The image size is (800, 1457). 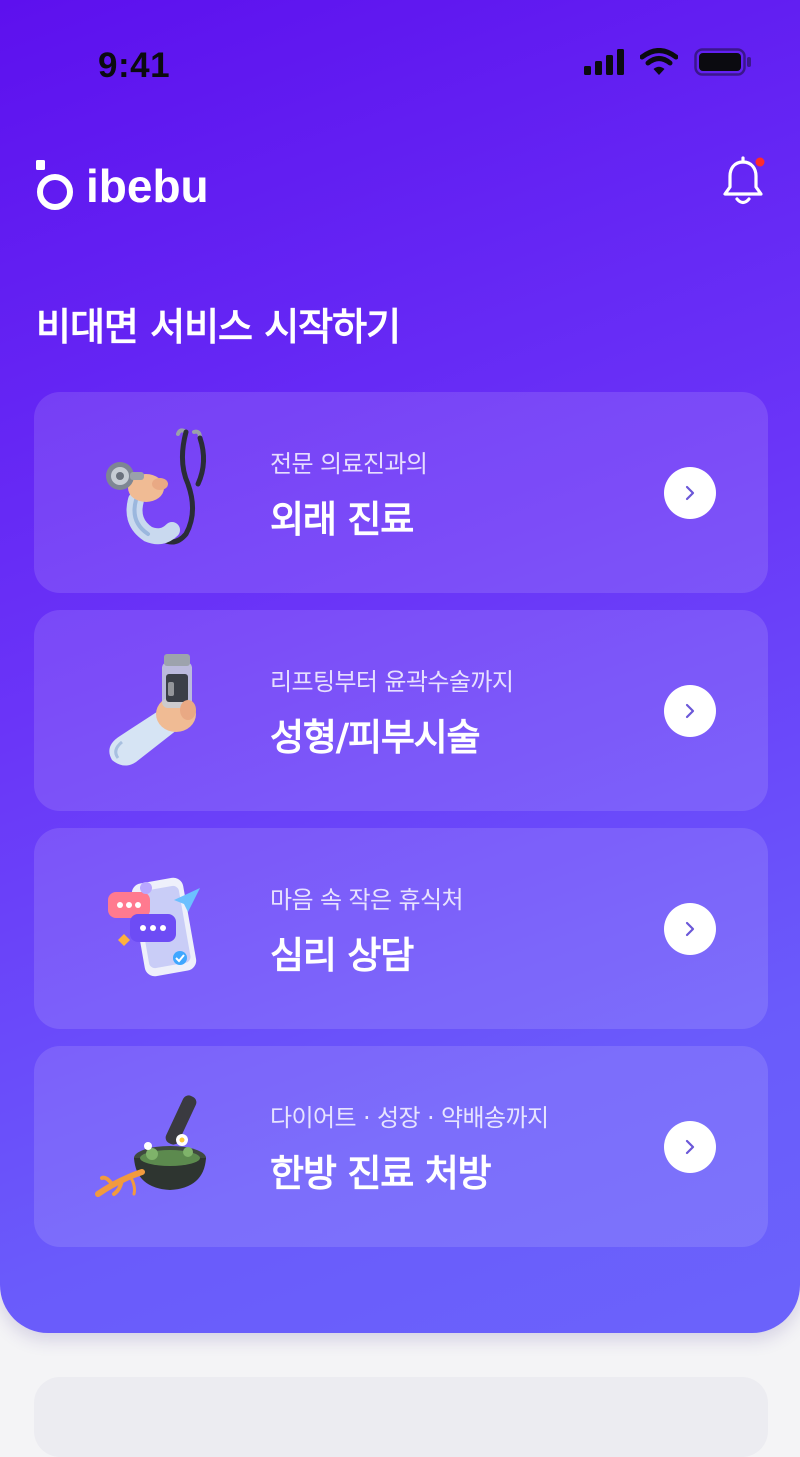 What do you see at coordinates (392, 682) in the screenshot?
I see `card-subtitle: 리프팅부터 윤곽수술까지` at bounding box center [392, 682].